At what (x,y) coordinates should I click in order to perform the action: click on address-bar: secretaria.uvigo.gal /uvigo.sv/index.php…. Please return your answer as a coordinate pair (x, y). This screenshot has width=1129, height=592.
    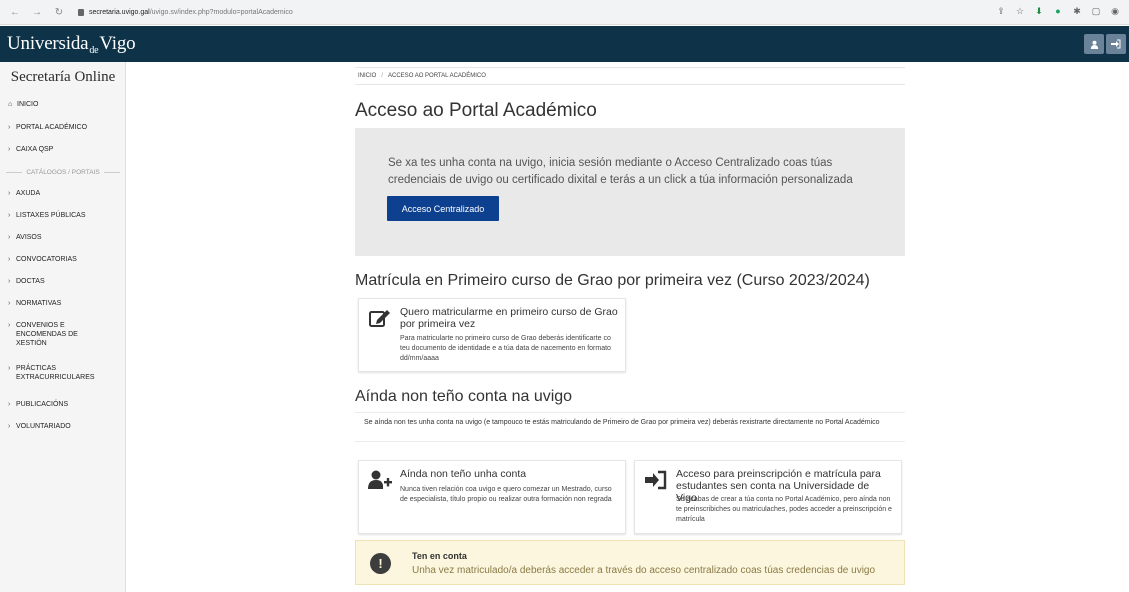
    Looking at the image, I should click on (185, 12).